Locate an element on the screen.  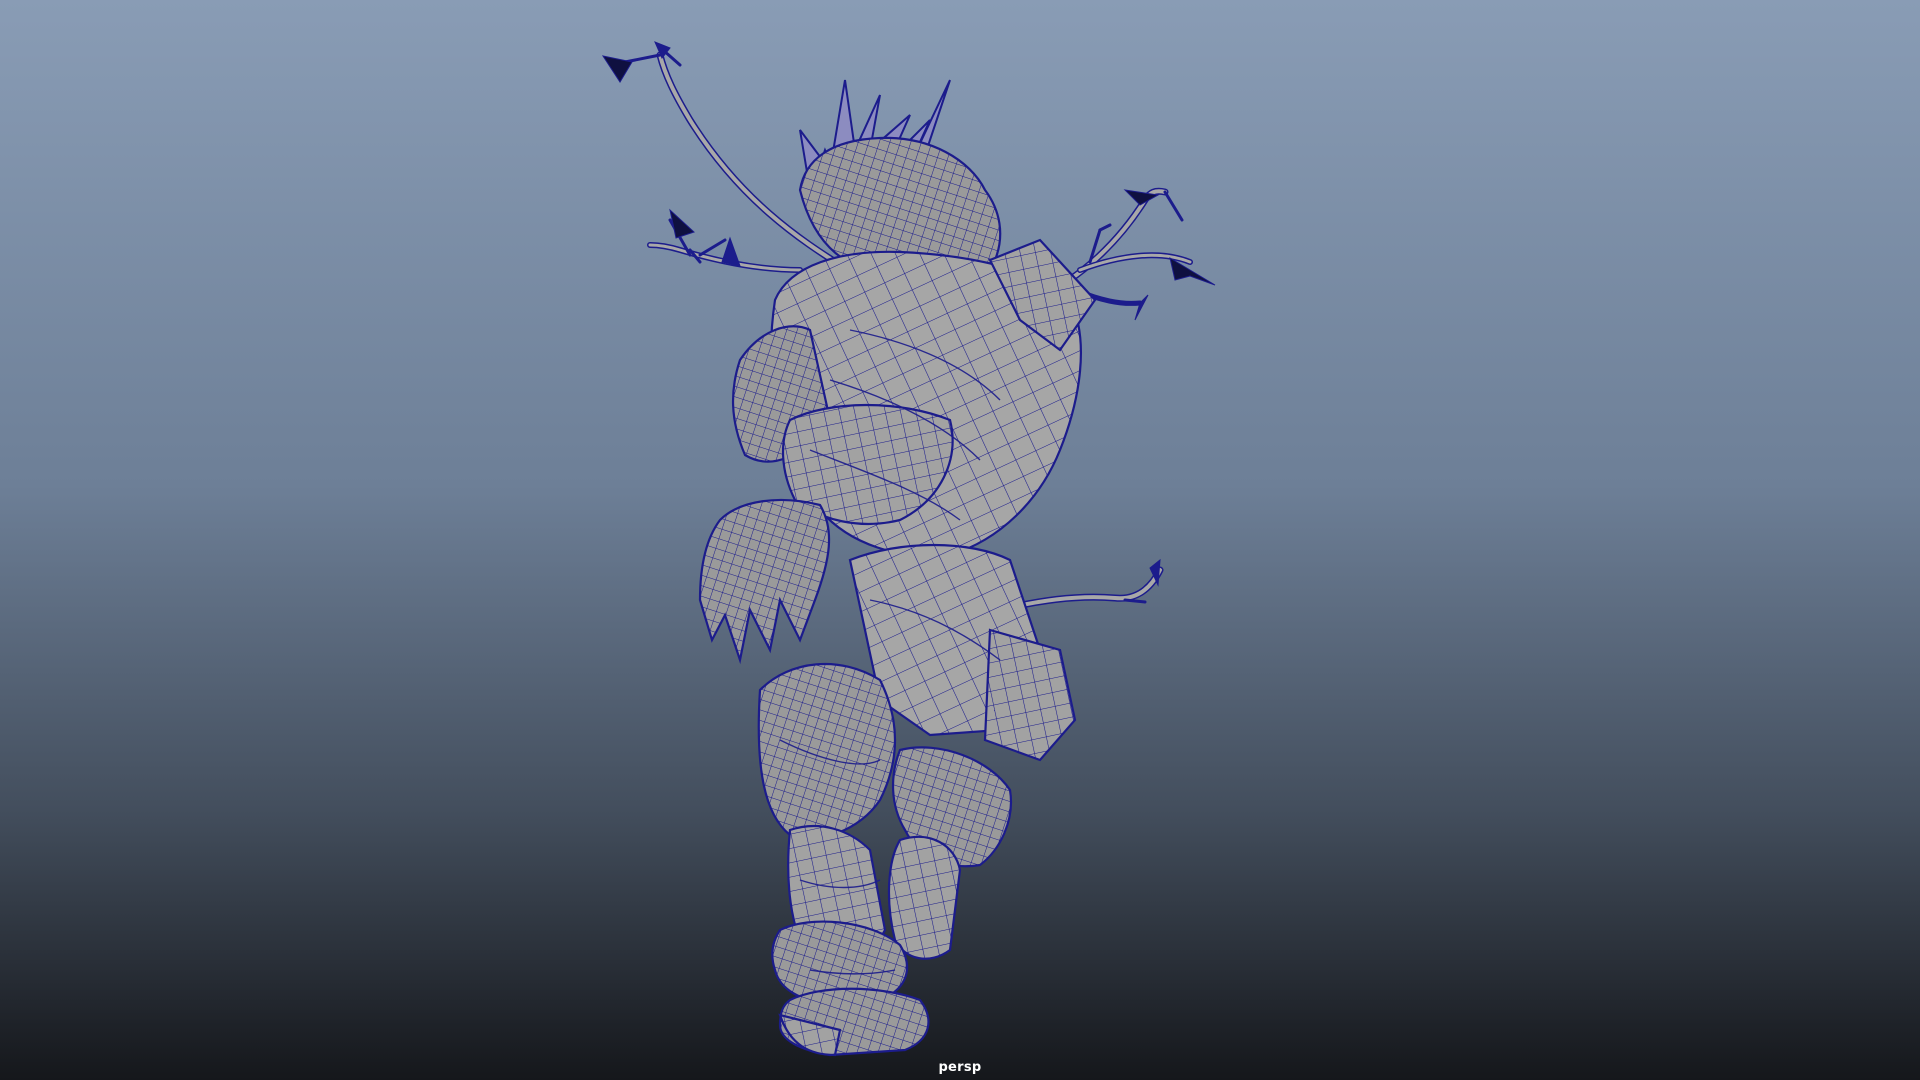
camera-name-label: persp is located at coordinates (960, 1067).